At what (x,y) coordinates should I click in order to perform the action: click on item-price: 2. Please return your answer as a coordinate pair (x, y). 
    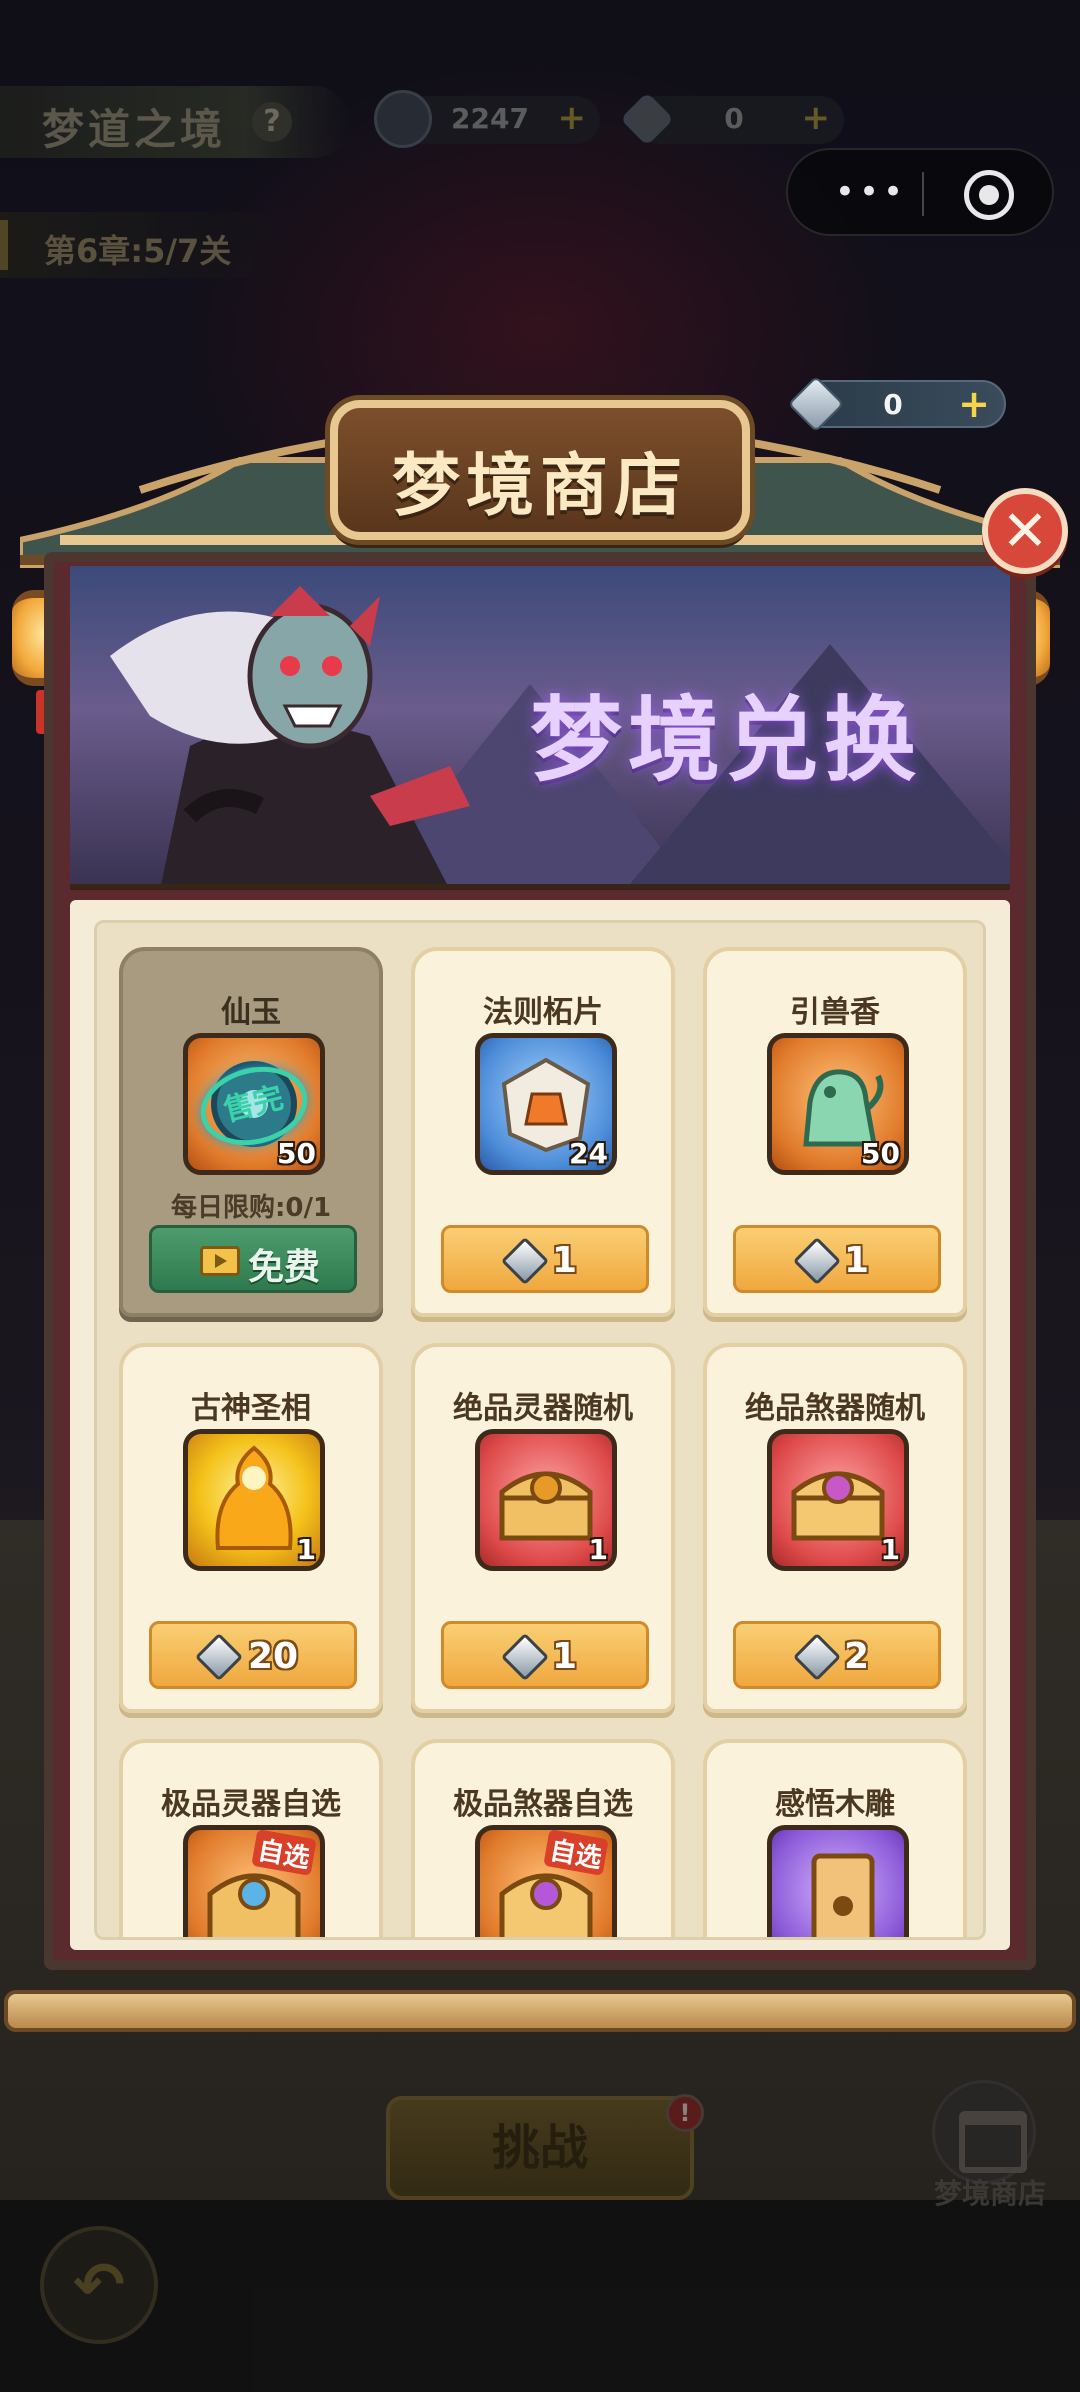
    Looking at the image, I should click on (857, 1656).